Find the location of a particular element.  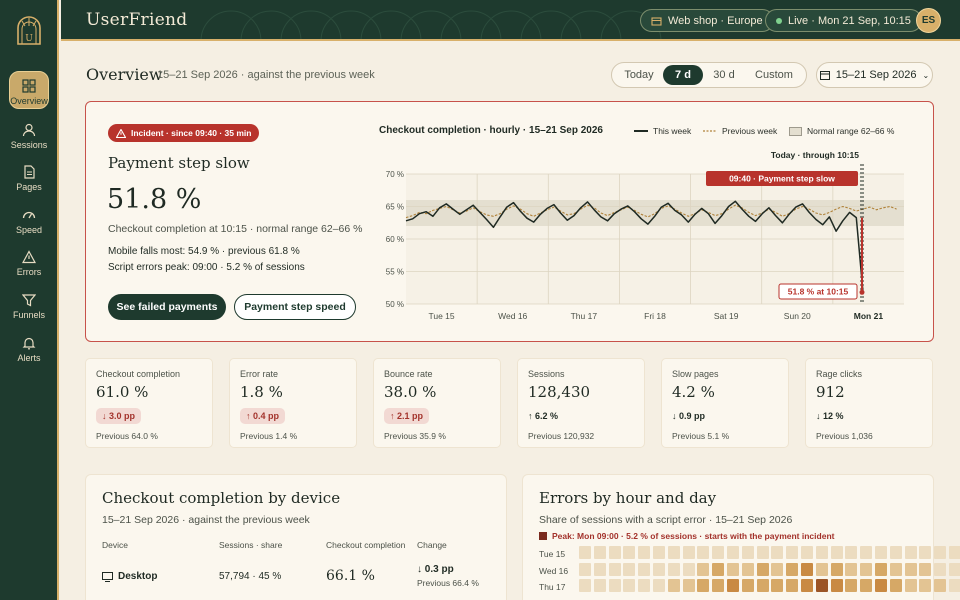

see-failed-payments-button: See failed payments is located at coordinates (167, 307).